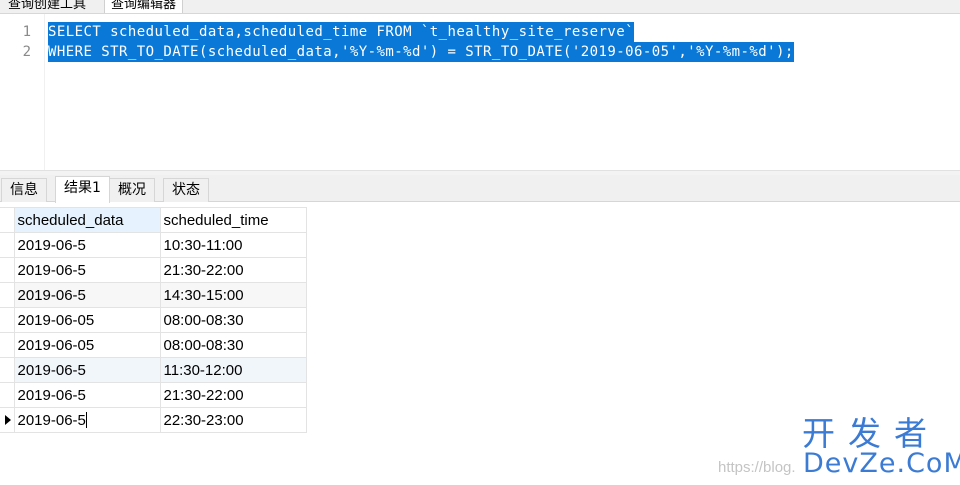 This screenshot has height=485, width=960. I want to click on watermark-logo-cn: 开发者, so click(871, 433).